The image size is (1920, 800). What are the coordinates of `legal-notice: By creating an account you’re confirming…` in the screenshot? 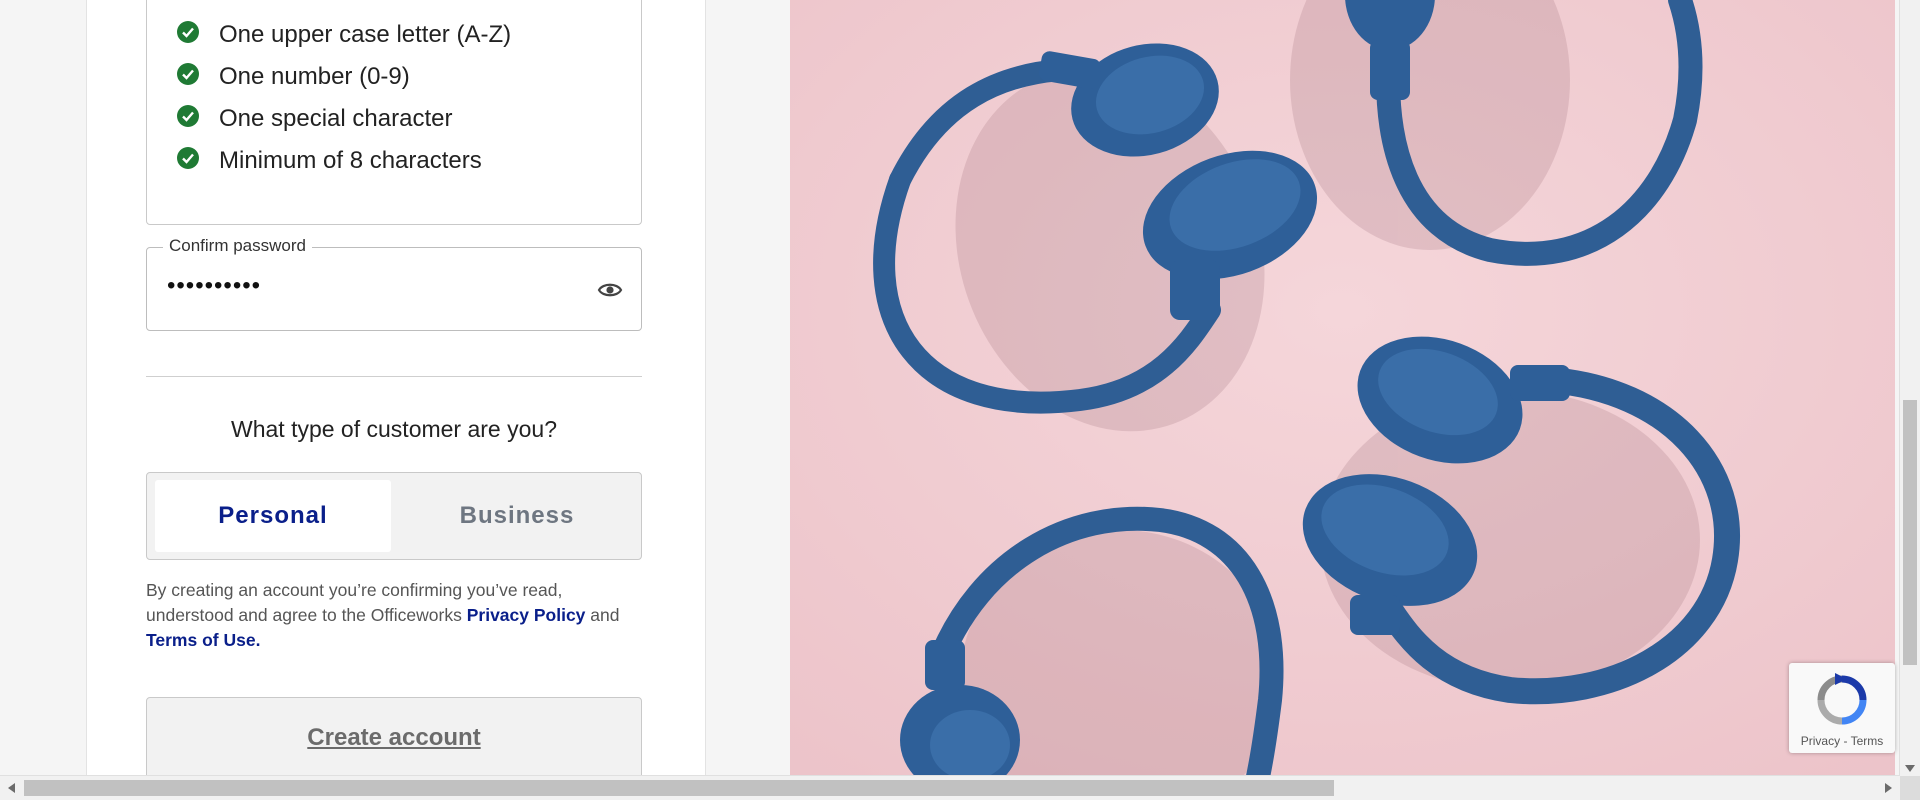 It's located at (396, 615).